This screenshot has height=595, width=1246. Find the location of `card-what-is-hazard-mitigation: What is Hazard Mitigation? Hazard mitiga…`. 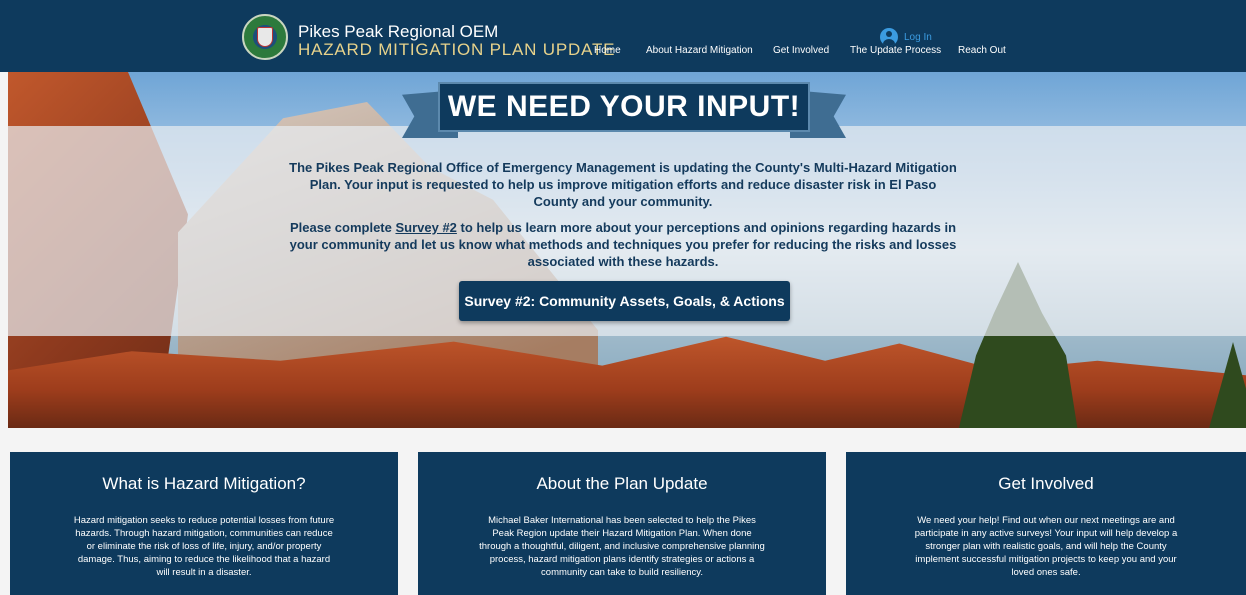

card-what-is-hazard-mitigation: What is Hazard Mitigation? Hazard mitiga… is located at coordinates (204, 523).